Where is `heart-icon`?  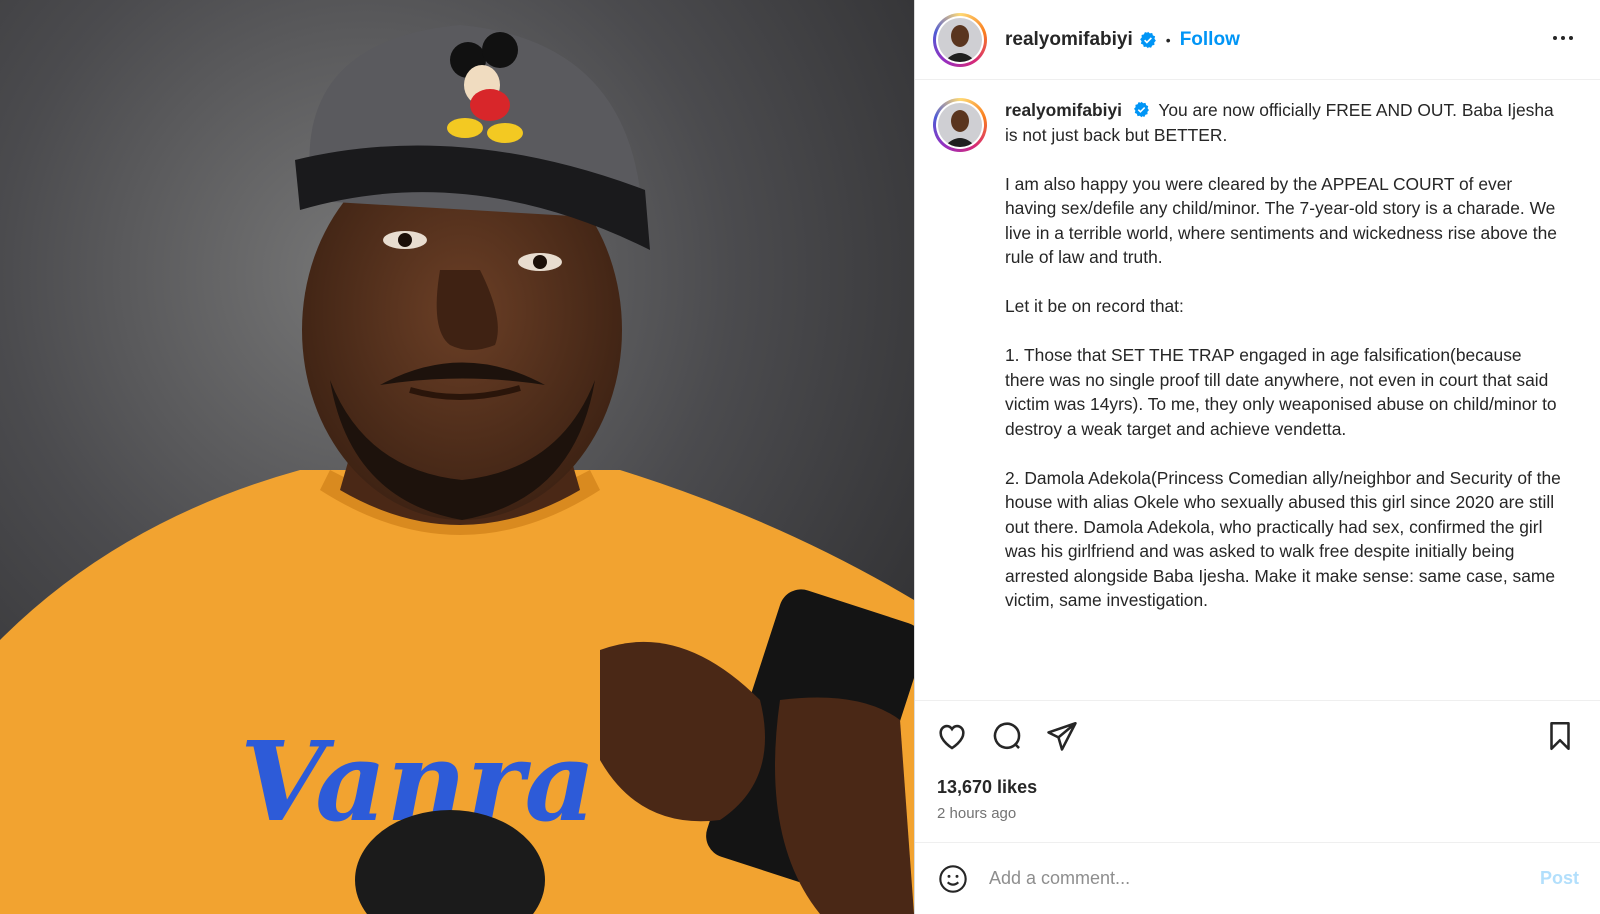
heart-icon is located at coordinates (952, 738).